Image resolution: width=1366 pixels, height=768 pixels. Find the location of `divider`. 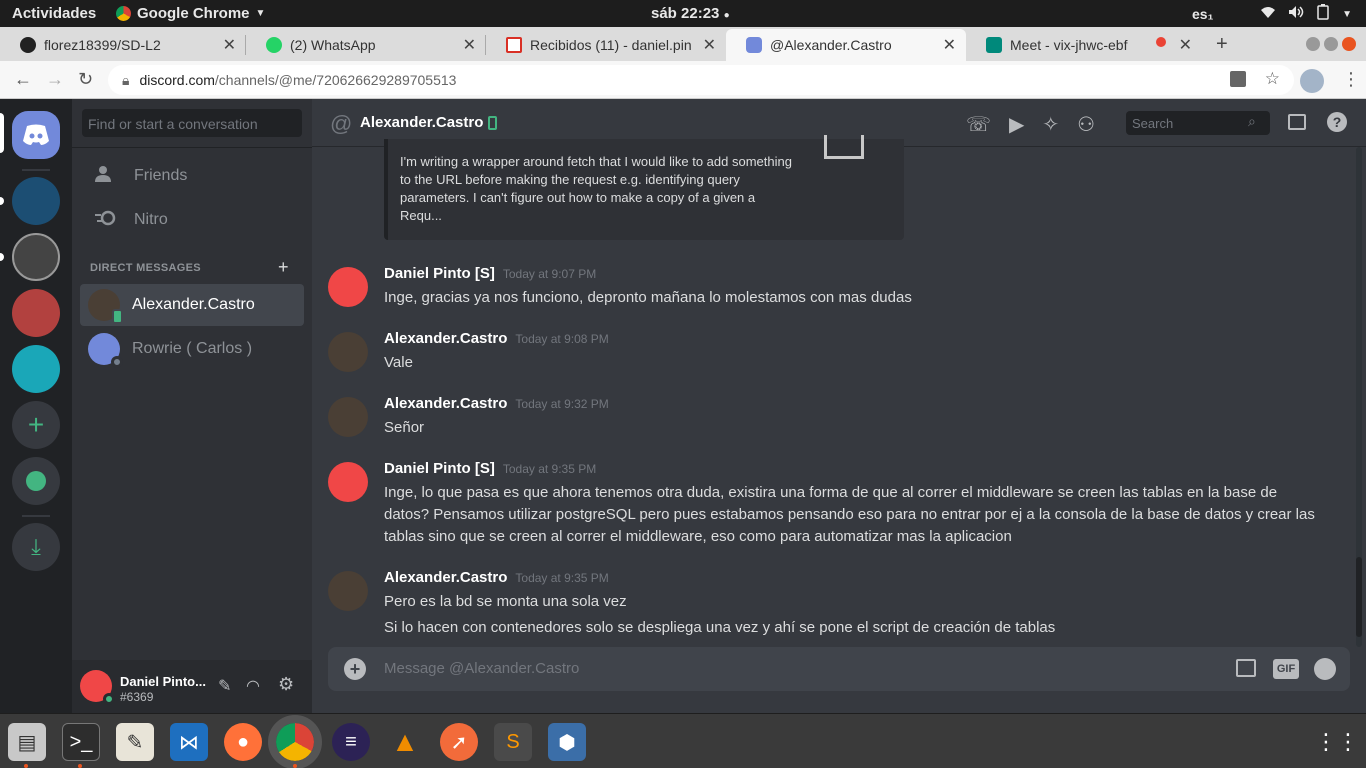

divider is located at coordinates (36, 170).